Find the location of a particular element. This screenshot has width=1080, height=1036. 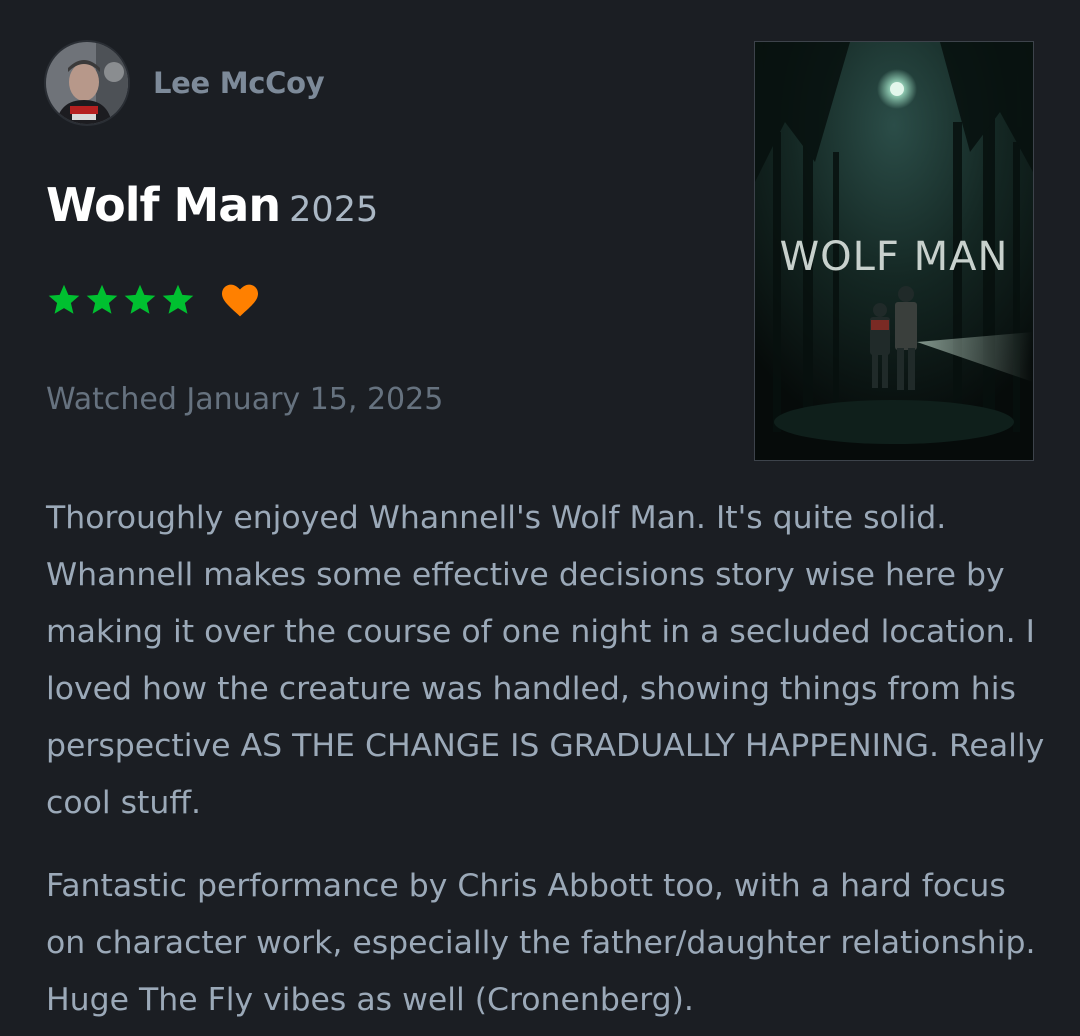

poster-image: WOLF MAN is located at coordinates (894, 251).